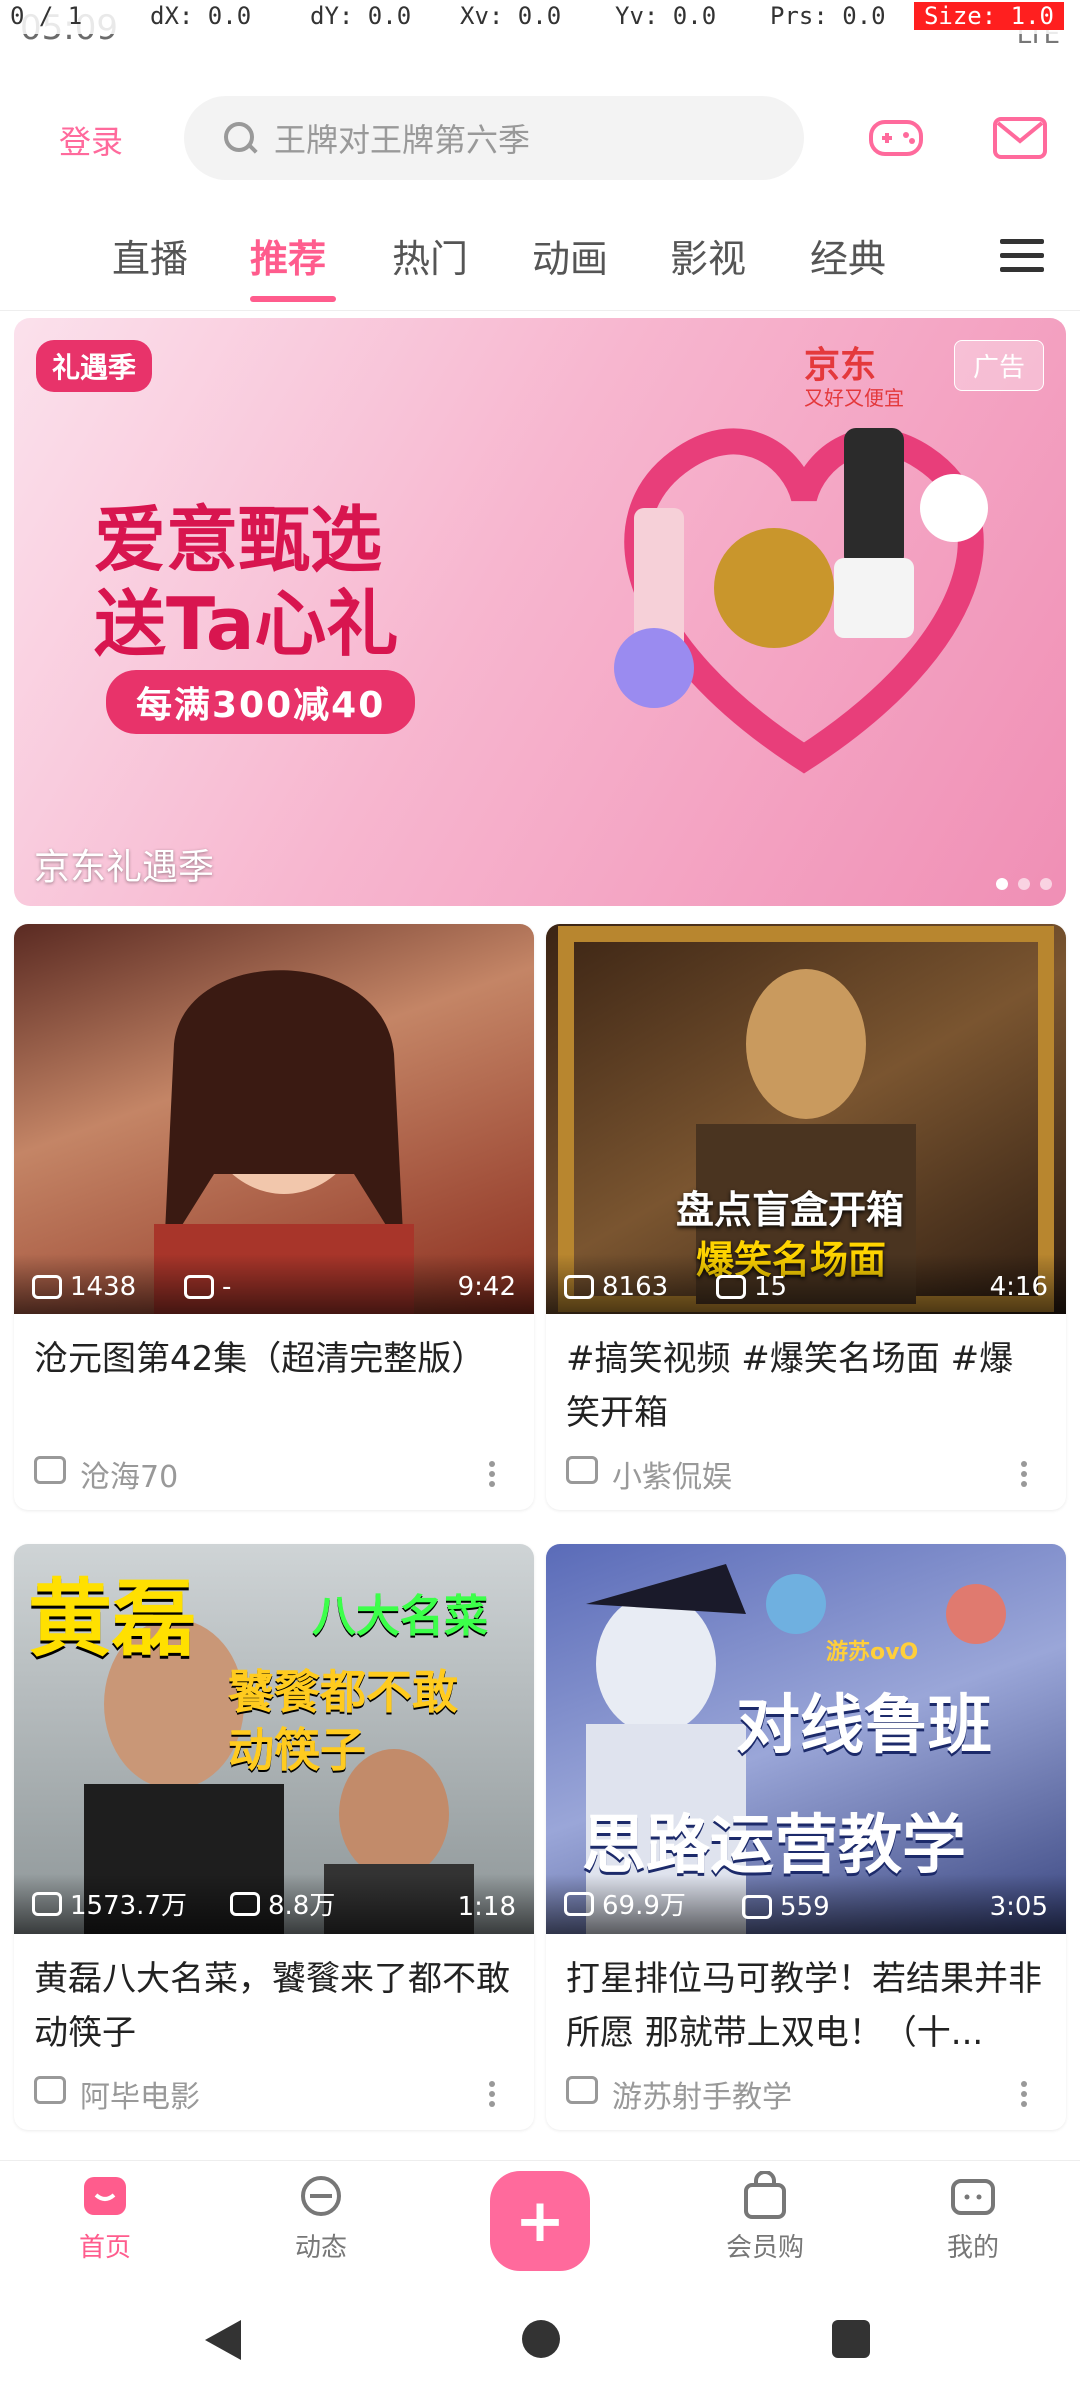 The image size is (1080, 2400). What do you see at coordinates (801, 601) in the screenshot?
I see `gift-heart-illustration` at bounding box center [801, 601].